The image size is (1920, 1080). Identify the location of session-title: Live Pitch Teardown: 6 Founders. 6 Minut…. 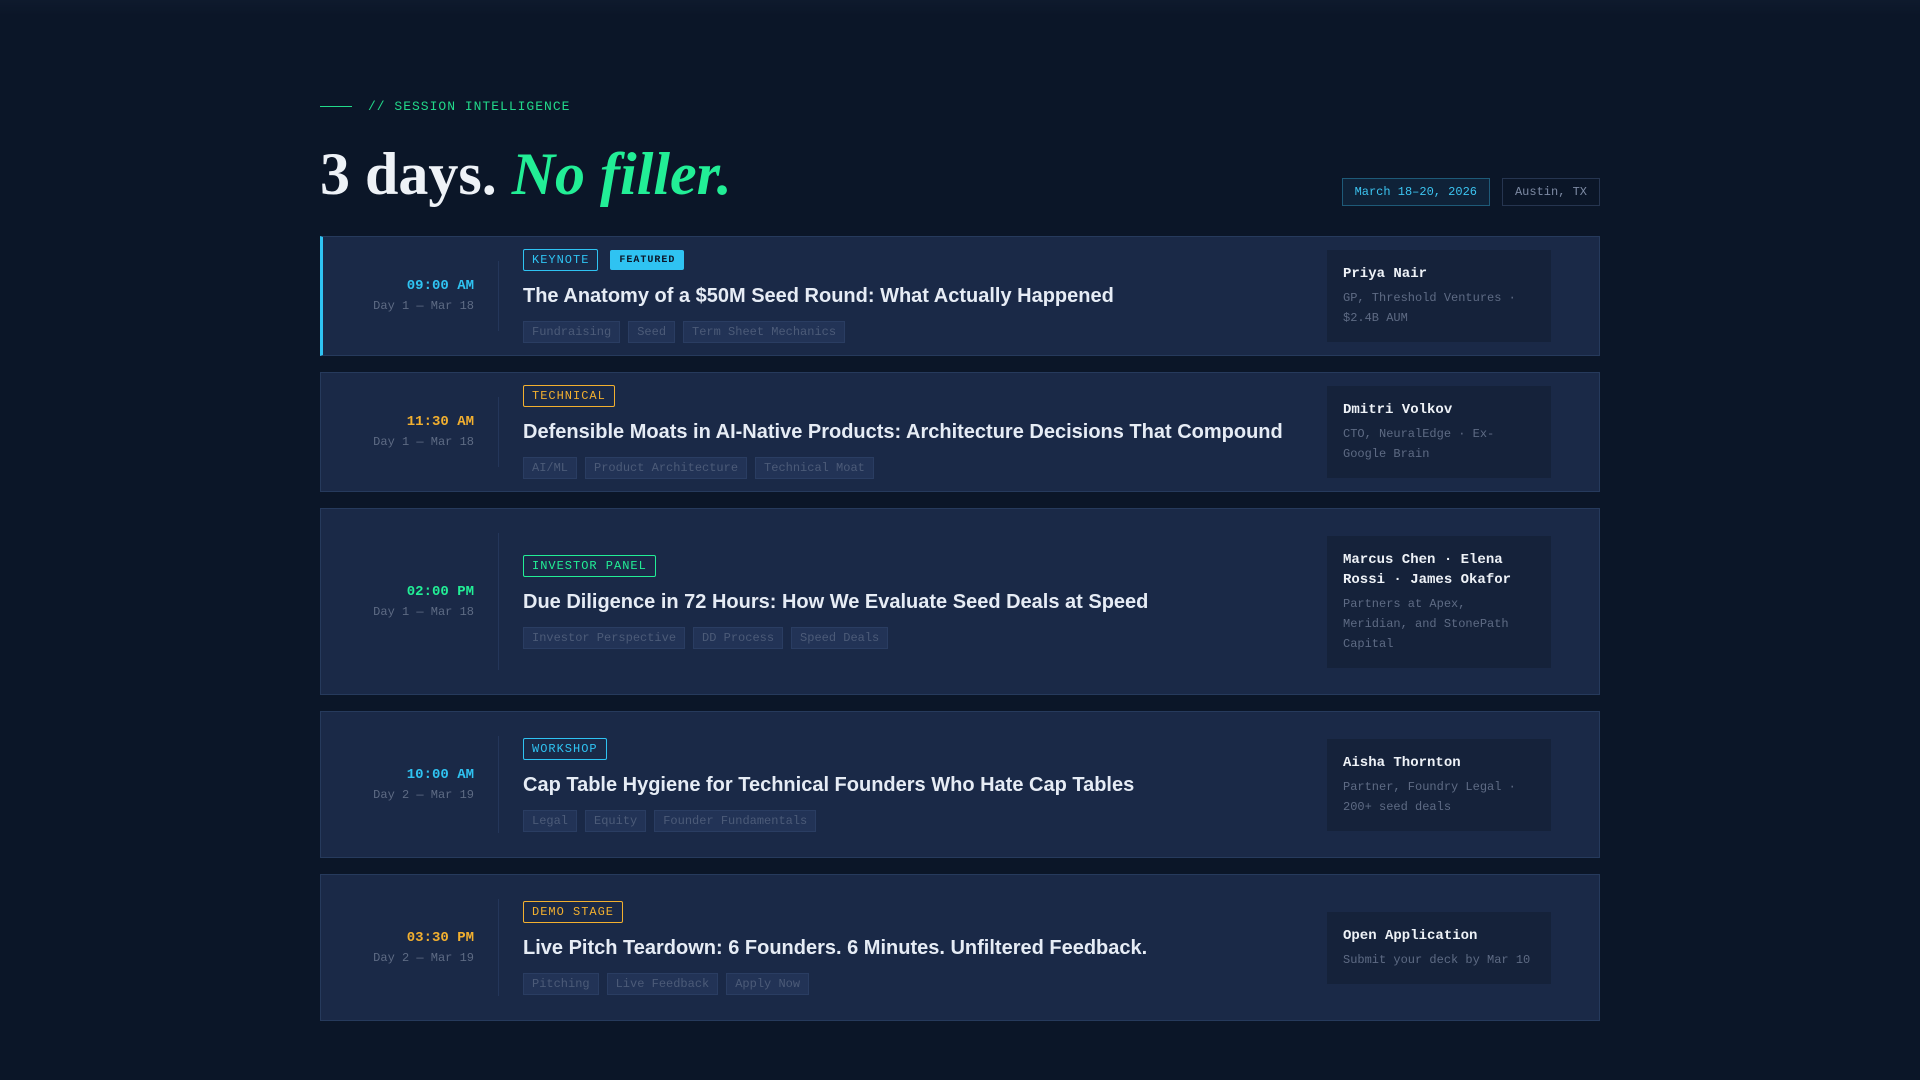
(913, 948).